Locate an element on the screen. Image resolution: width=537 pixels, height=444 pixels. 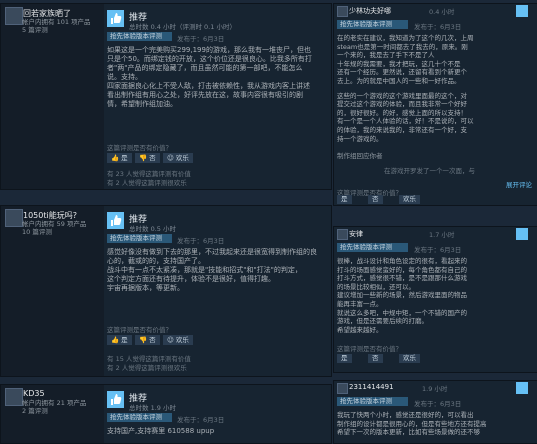
review-hours: 1.7 小时 is located at coordinates (442, 235).